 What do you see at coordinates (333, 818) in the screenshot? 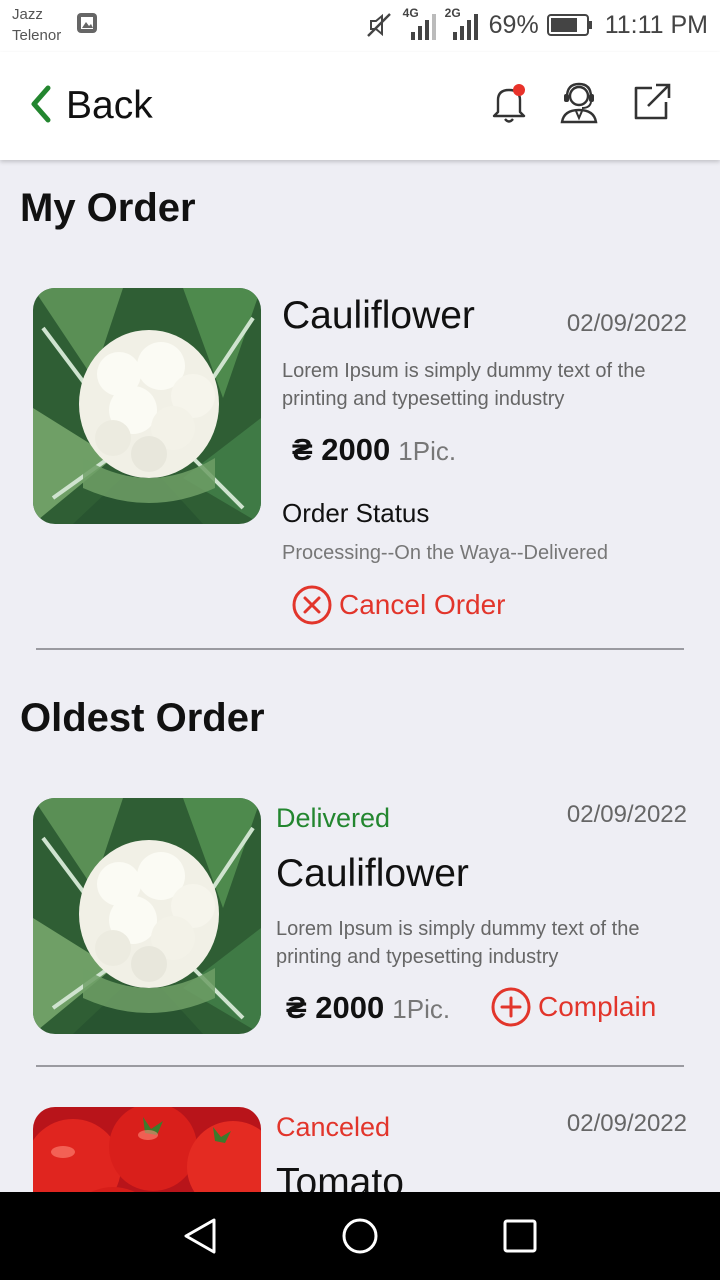
I see `status-badge: Delivered` at bounding box center [333, 818].